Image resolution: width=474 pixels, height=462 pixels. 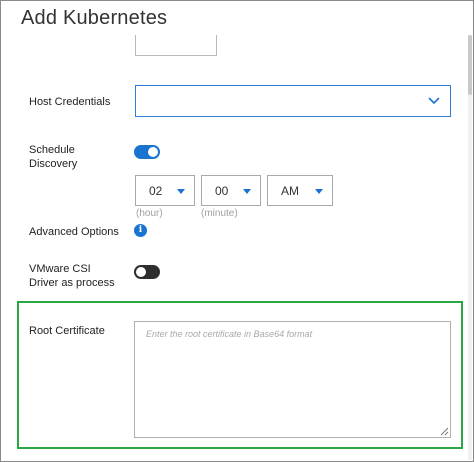 I want to click on root-certificate-label: Root Certificate, so click(x=67, y=331).